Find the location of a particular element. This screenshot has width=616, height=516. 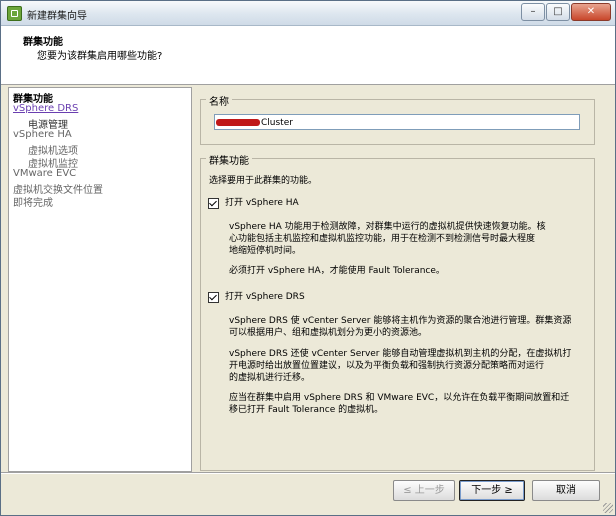

next-button: 下一步 ≥ is located at coordinates (492, 490).